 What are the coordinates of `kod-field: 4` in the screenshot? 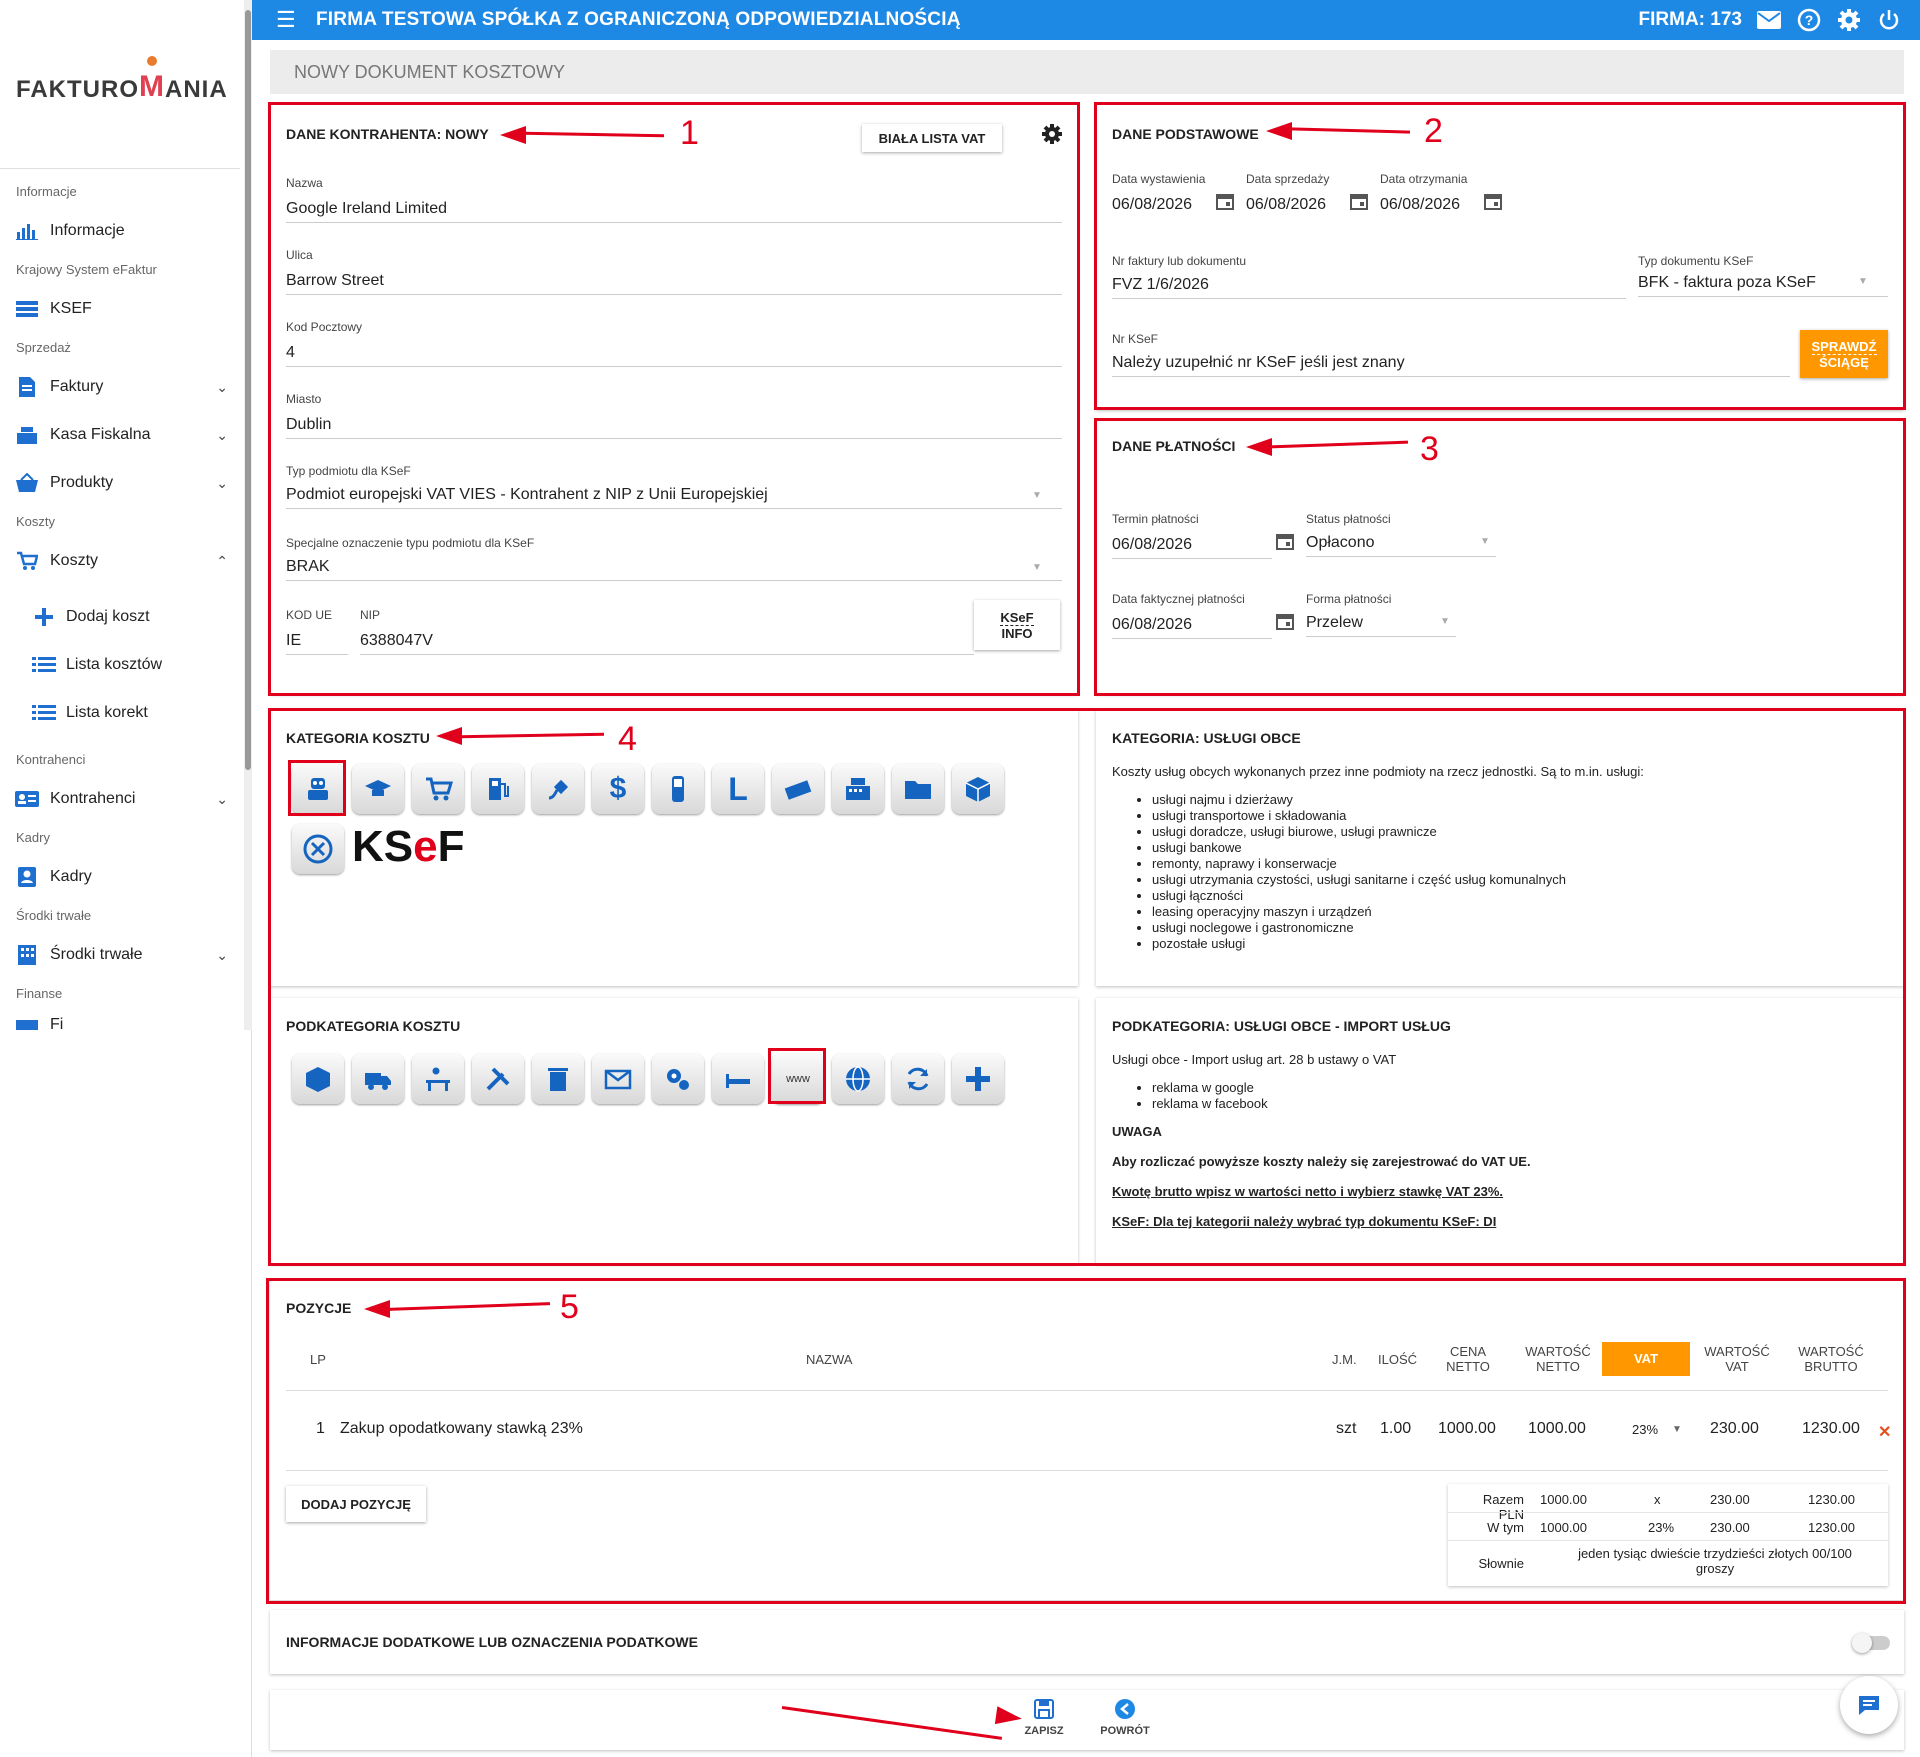 It's located at (290, 353).